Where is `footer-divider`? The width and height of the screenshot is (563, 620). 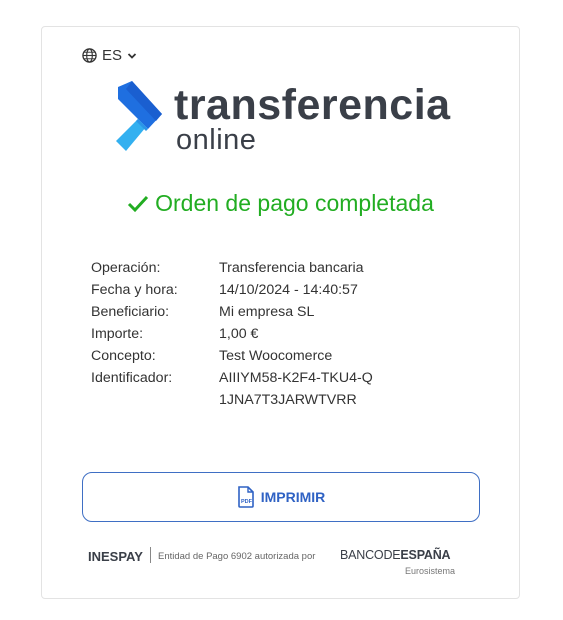
footer-divider is located at coordinates (150, 555).